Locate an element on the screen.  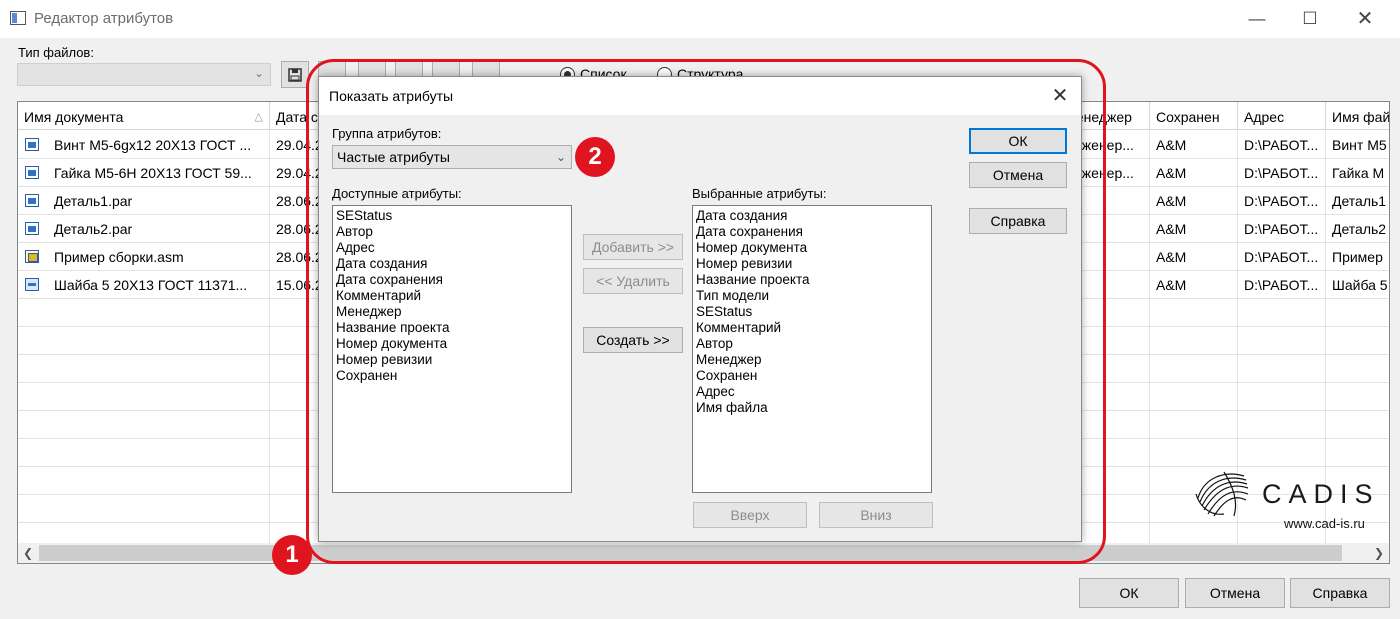
cell-text: Деталь2.par is located at coordinates (93, 229).